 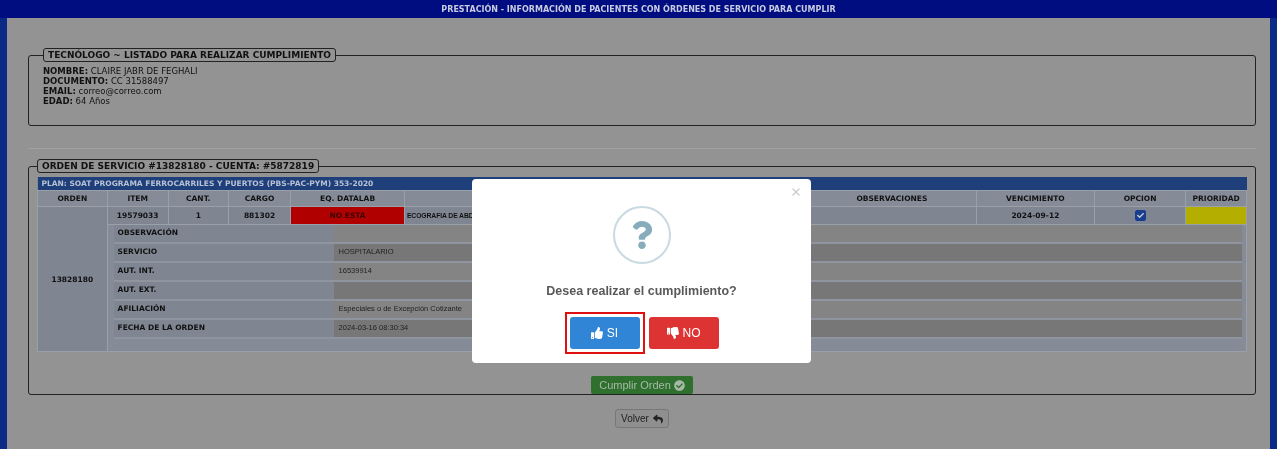 I want to click on thumbs-down-icon, so click(x=672, y=333).